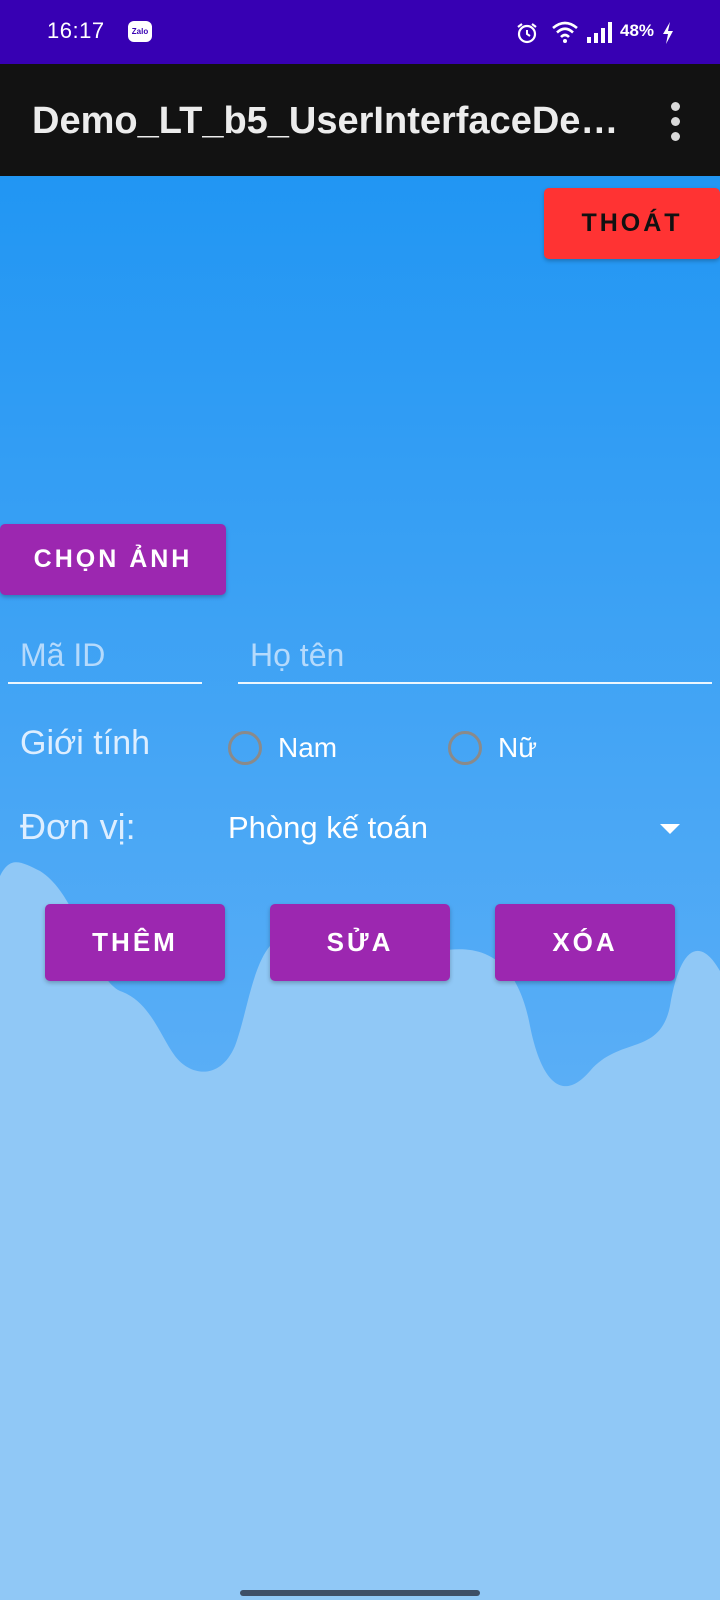  Describe the element at coordinates (517, 747) in the screenshot. I see `radio-label-female: Nữ` at that location.